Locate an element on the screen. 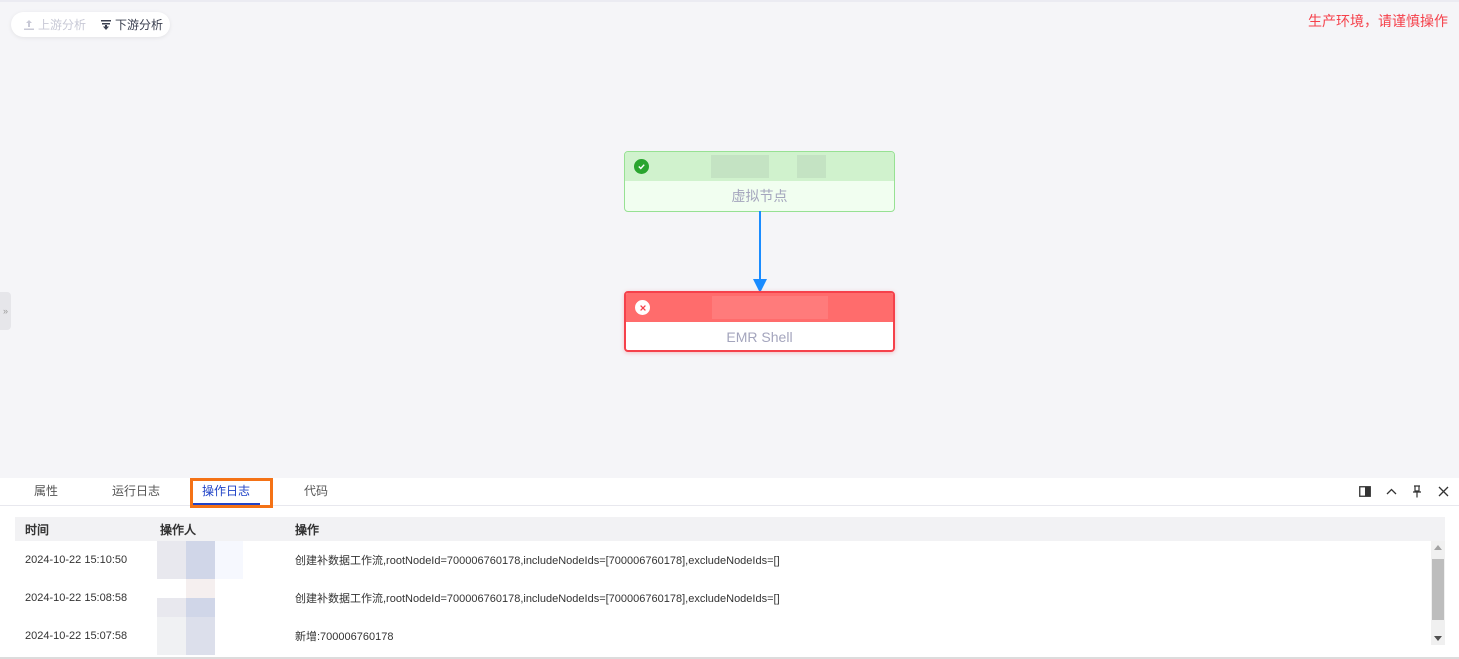 The width and height of the screenshot is (1459, 659). header-time: 时间 is located at coordinates (37, 529).